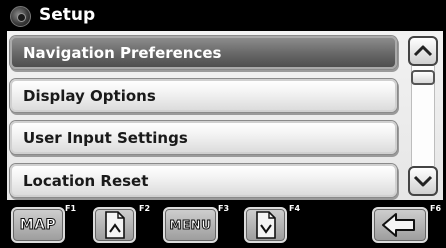 The width and height of the screenshot is (446, 248). Describe the element at coordinates (105, 137) in the screenshot. I see `menu-item-label: User Input Settings` at that location.